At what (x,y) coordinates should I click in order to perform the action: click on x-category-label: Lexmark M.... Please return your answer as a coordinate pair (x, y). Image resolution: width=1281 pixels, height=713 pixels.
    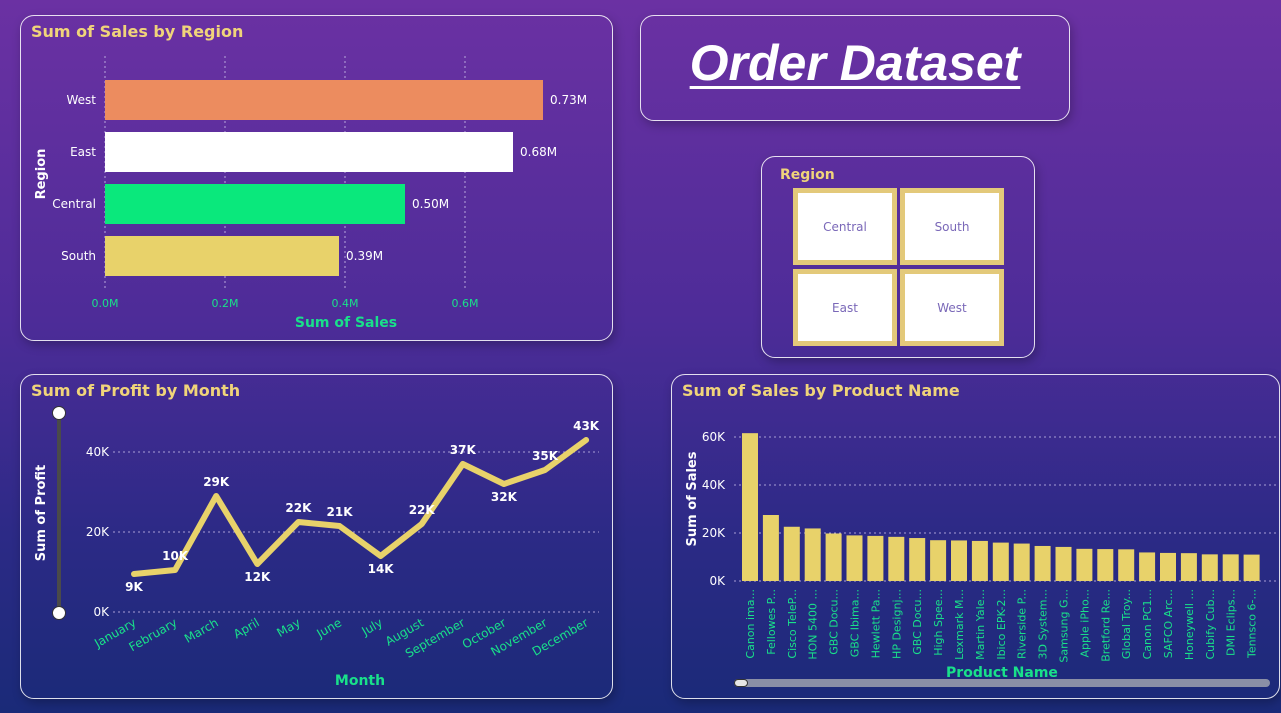
    Looking at the image, I should click on (959, 624).